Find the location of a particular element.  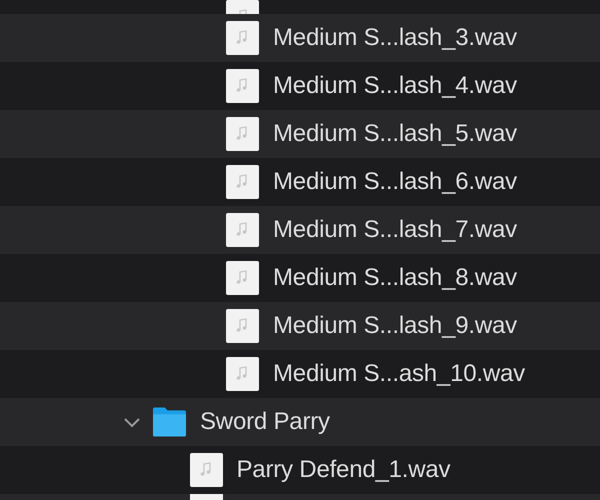

folder-name: Sword Parry is located at coordinates (265, 422).